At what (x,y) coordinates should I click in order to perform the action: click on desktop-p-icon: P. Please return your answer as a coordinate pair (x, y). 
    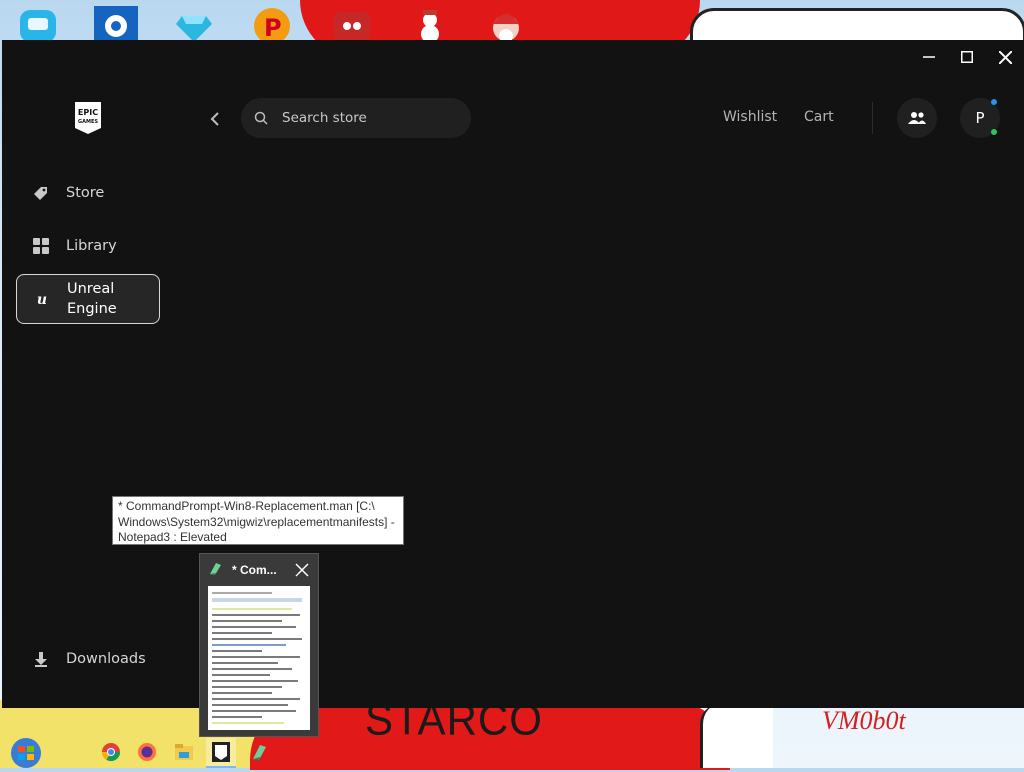
    Looking at the image, I should click on (272, 25).